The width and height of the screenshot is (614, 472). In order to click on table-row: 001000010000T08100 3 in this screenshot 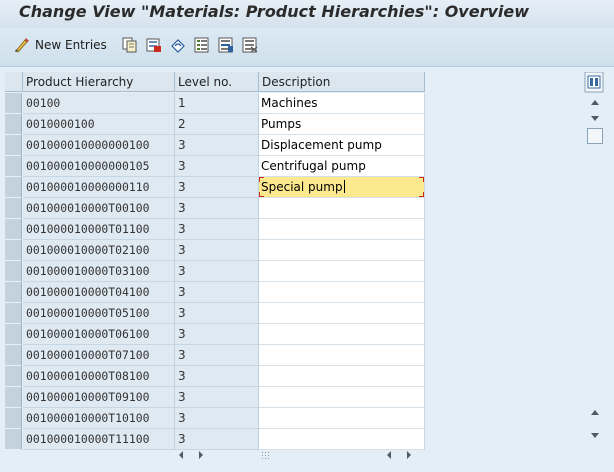, I will do `click(215, 376)`.